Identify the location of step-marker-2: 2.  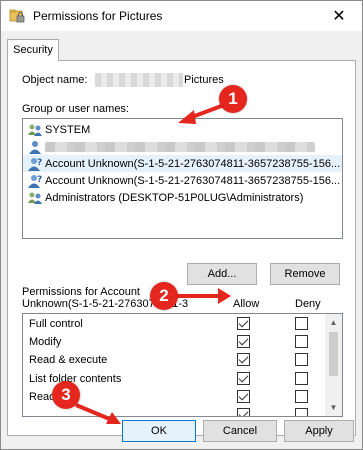
(164, 296).